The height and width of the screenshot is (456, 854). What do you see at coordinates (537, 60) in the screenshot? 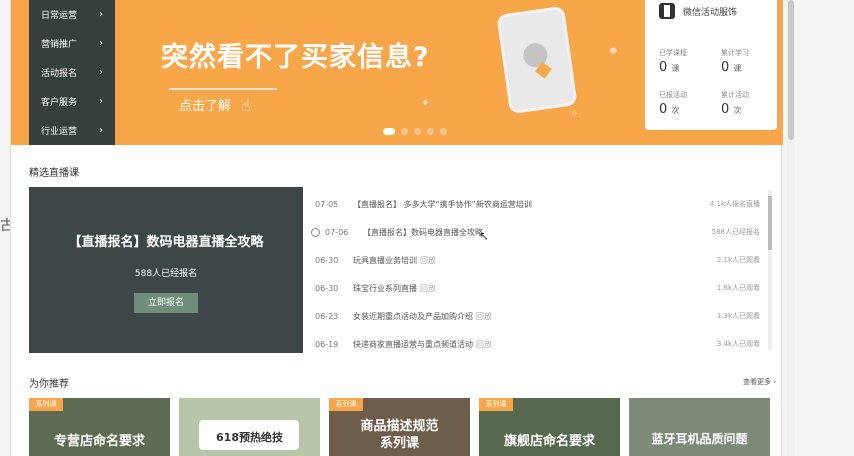
I see `phone-illustration` at bounding box center [537, 60].